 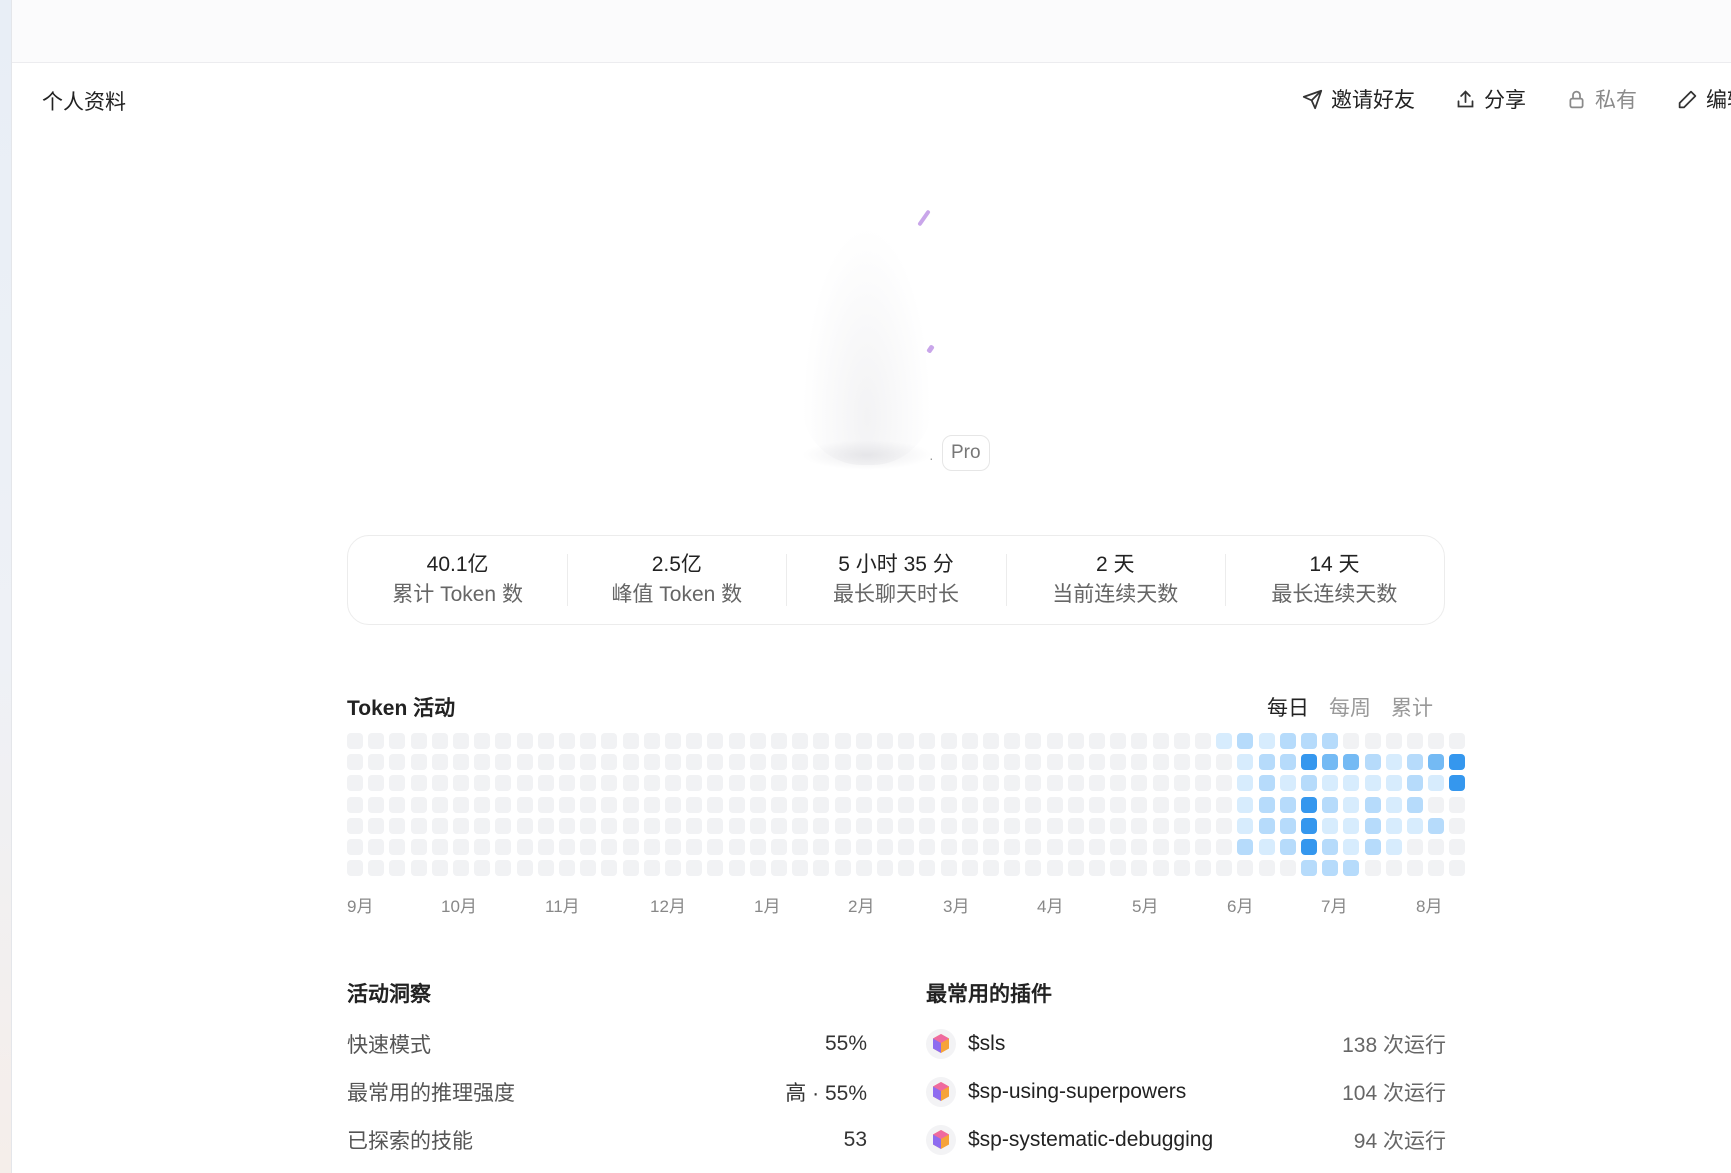 I want to click on stat-current-streak: 2 天 当前连续天数, so click(x=1115, y=580).